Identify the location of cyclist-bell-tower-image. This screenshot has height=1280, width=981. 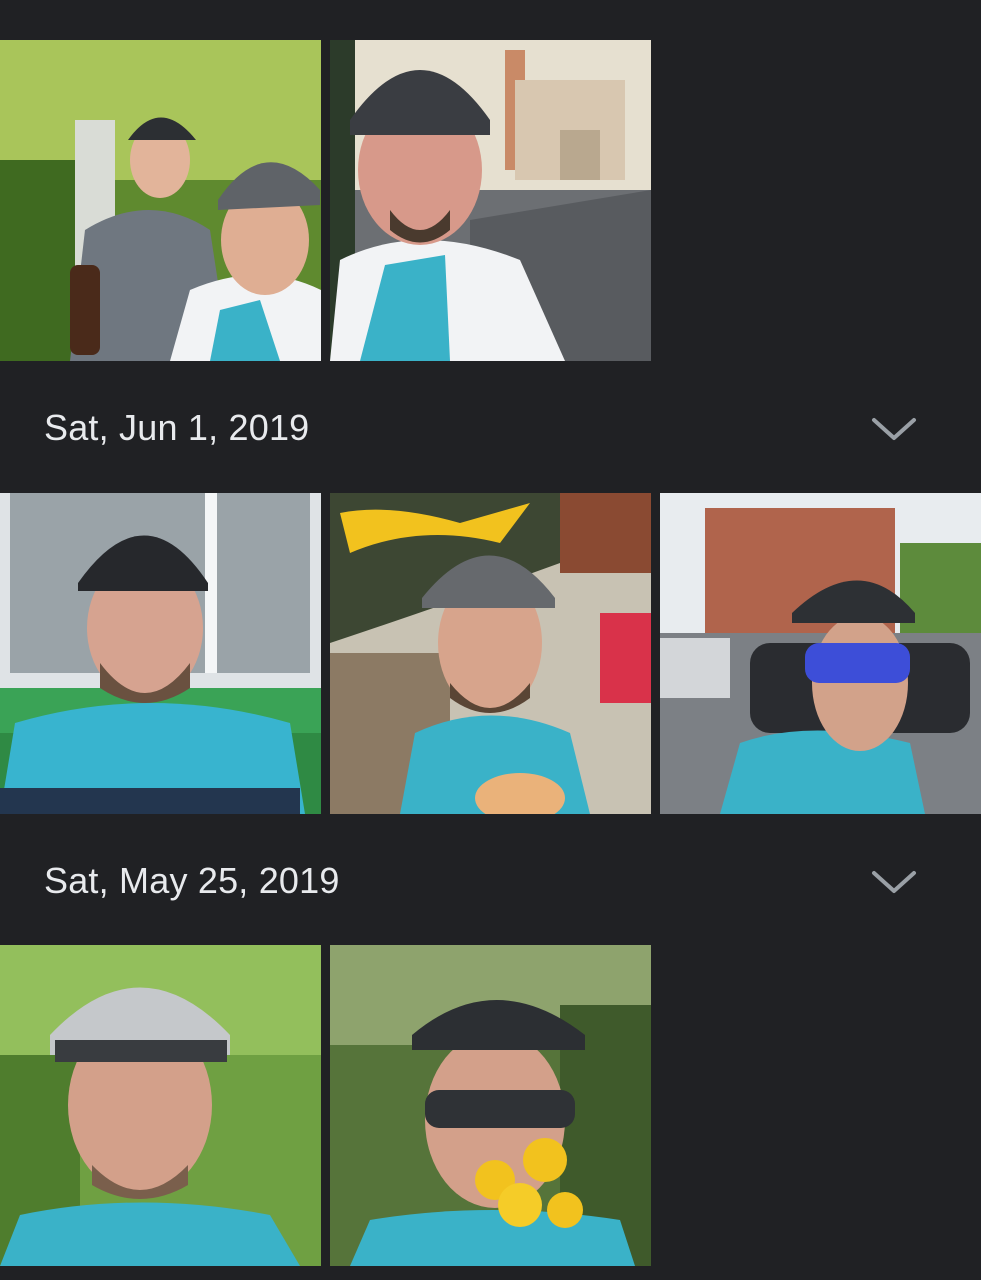
(490, 200).